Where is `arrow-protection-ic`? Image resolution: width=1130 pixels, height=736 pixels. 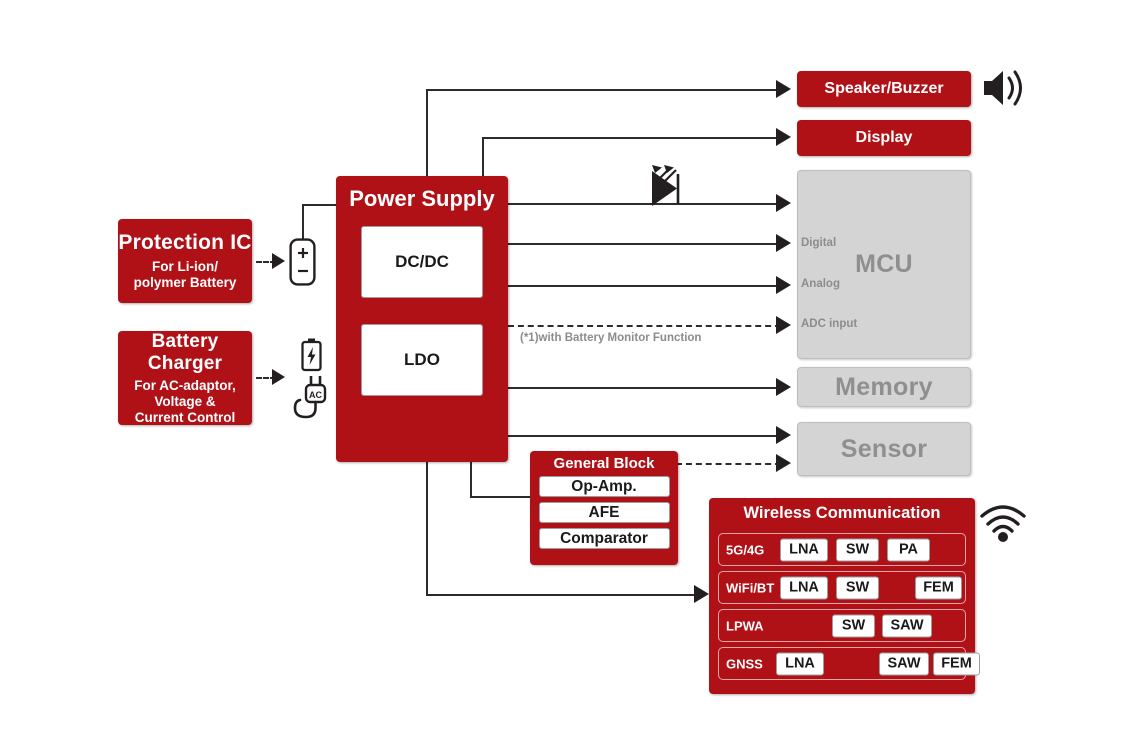
arrow-protection-ic is located at coordinates (278, 261).